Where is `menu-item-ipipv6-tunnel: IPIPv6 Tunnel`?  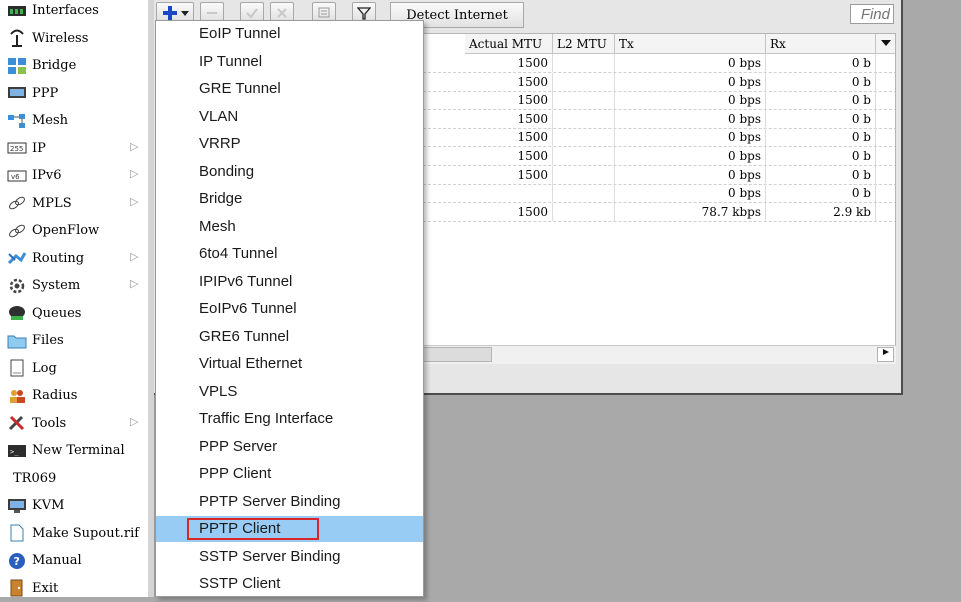 menu-item-ipipv6-tunnel: IPIPv6 Tunnel is located at coordinates (289, 282).